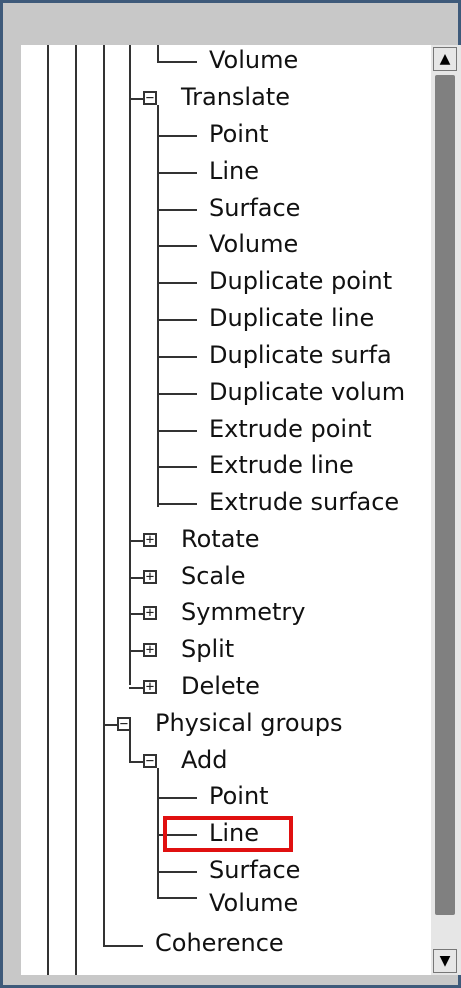 The height and width of the screenshot is (988, 461). What do you see at coordinates (228, 834) in the screenshot?
I see `highlight-box` at bounding box center [228, 834].